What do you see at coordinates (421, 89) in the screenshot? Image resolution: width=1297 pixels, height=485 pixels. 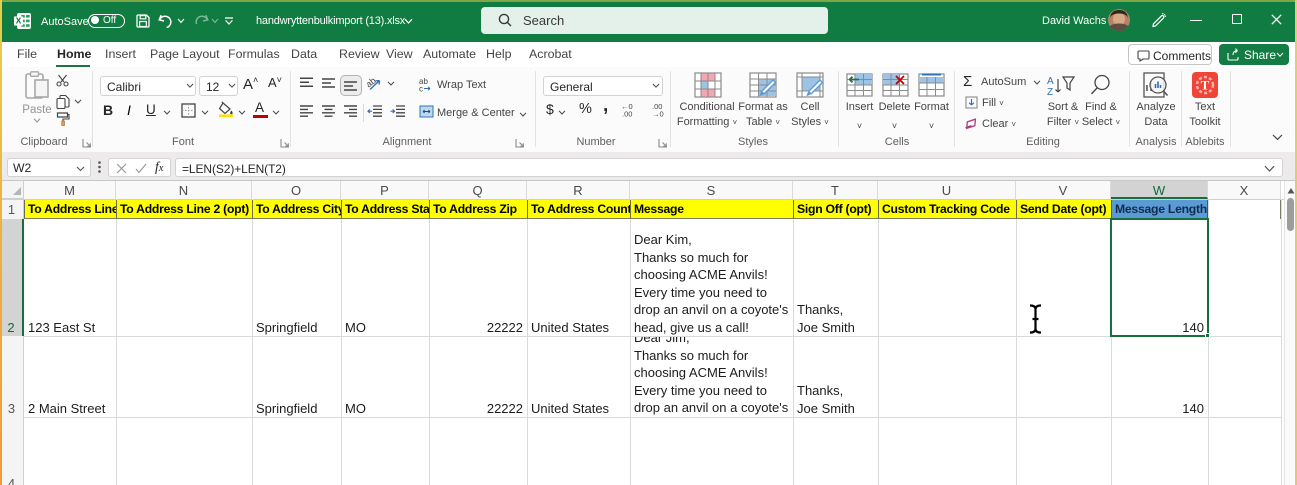 I see `svg-text: c` at bounding box center [421, 89].